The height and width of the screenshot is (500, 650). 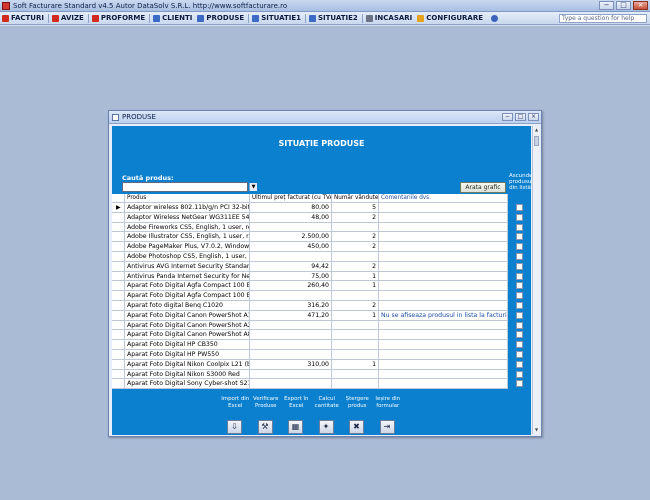 What do you see at coordinates (265, 427) in the screenshot?
I see `tools-icon: ⚒` at bounding box center [265, 427].